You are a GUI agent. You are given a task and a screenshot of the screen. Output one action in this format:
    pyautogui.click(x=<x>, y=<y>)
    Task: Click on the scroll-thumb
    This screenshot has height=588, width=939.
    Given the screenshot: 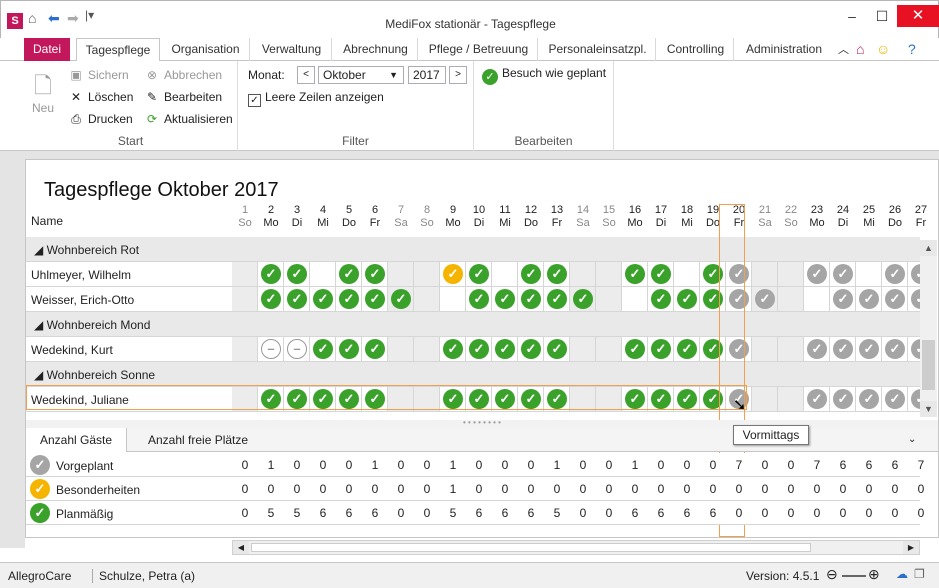 What is the action you would take?
    pyautogui.click(x=928, y=365)
    